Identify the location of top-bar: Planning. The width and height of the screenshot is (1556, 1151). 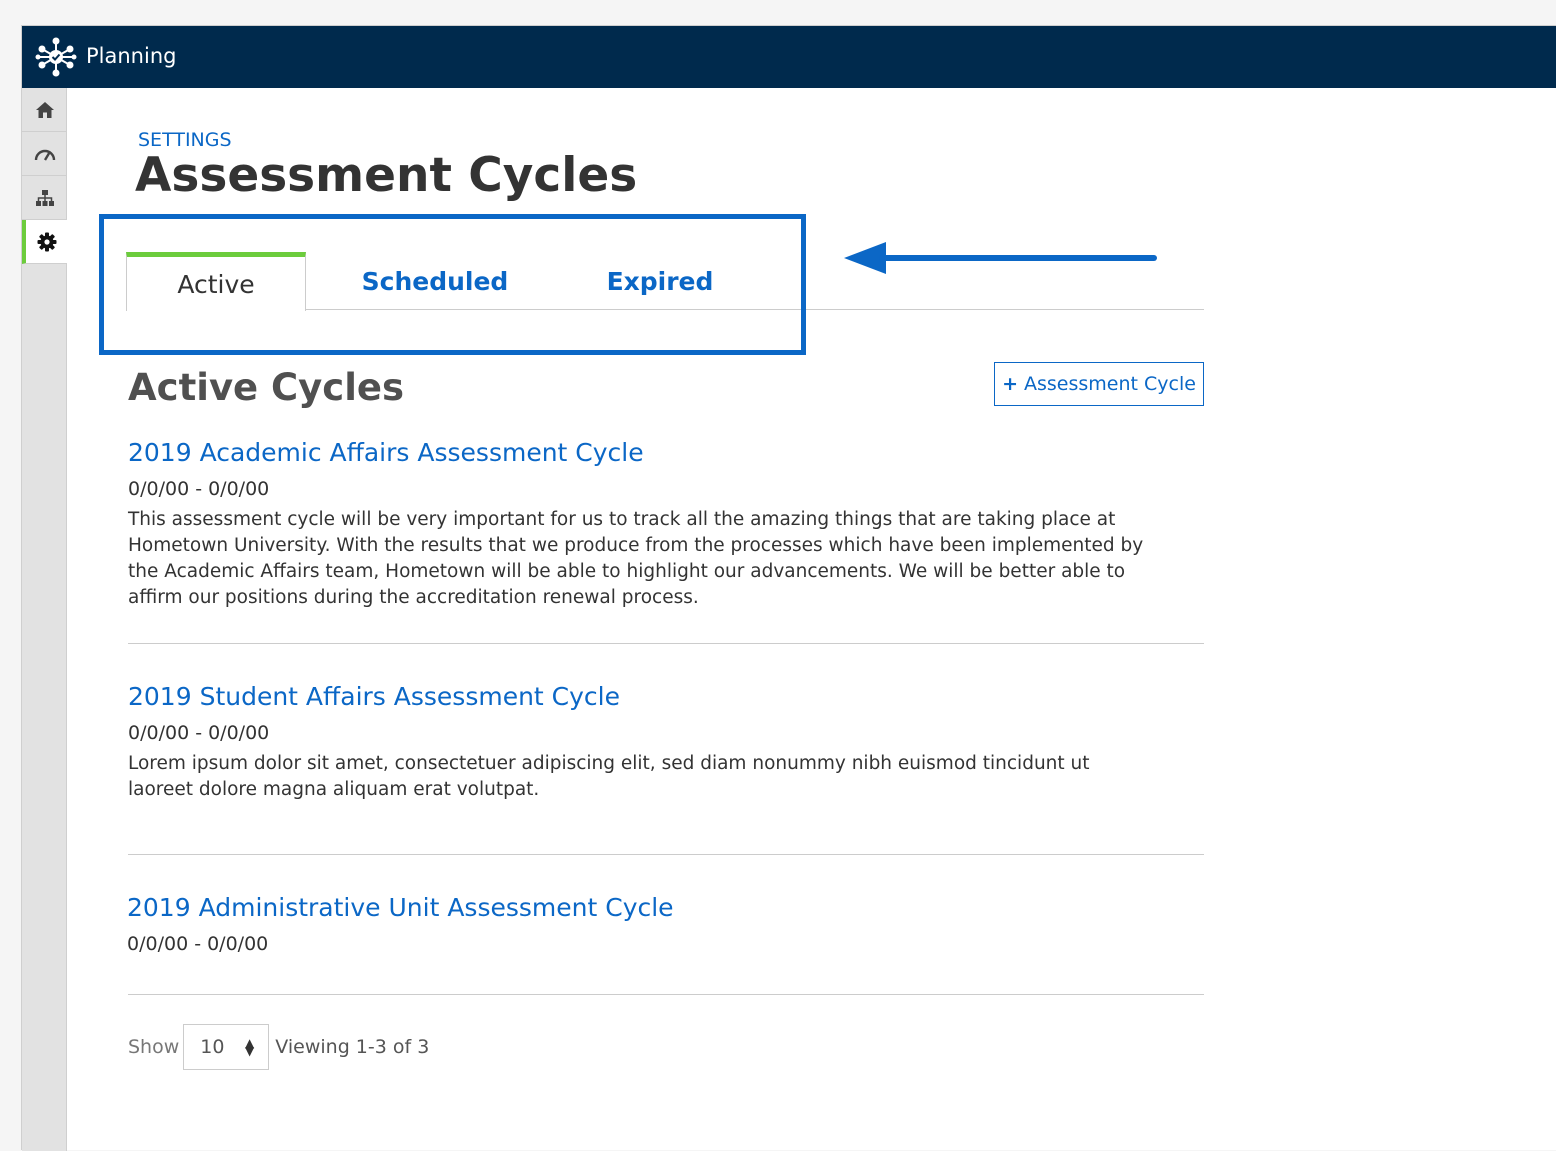
(789, 57).